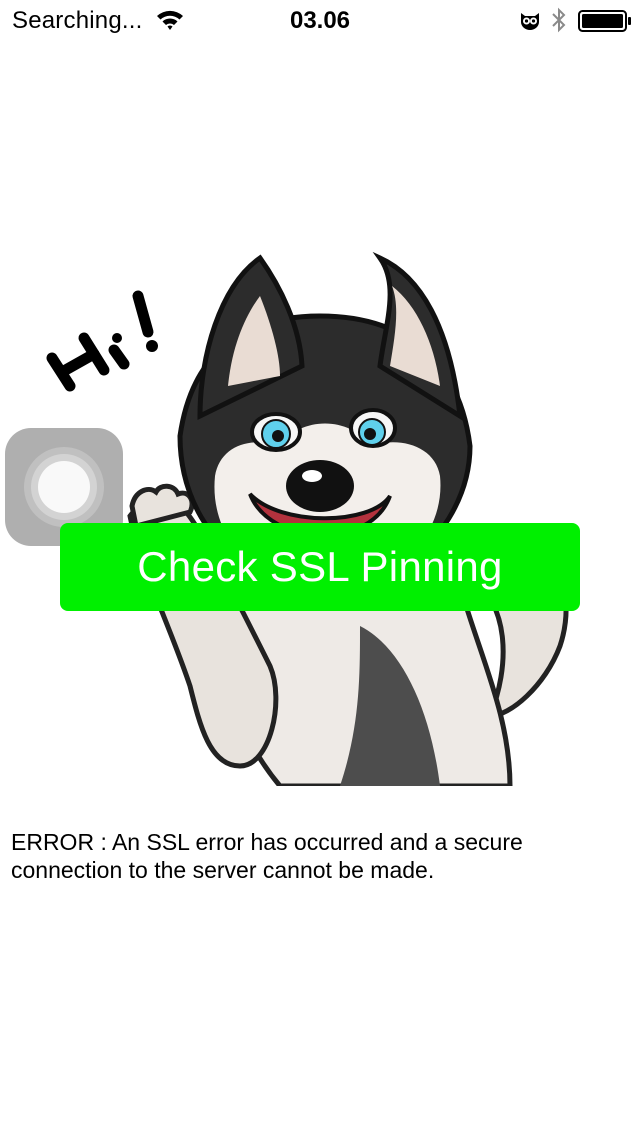 This screenshot has width=640, height=1136. What do you see at coordinates (64, 487) in the screenshot?
I see `assistive-touch-center` at bounding box center [64, 487].